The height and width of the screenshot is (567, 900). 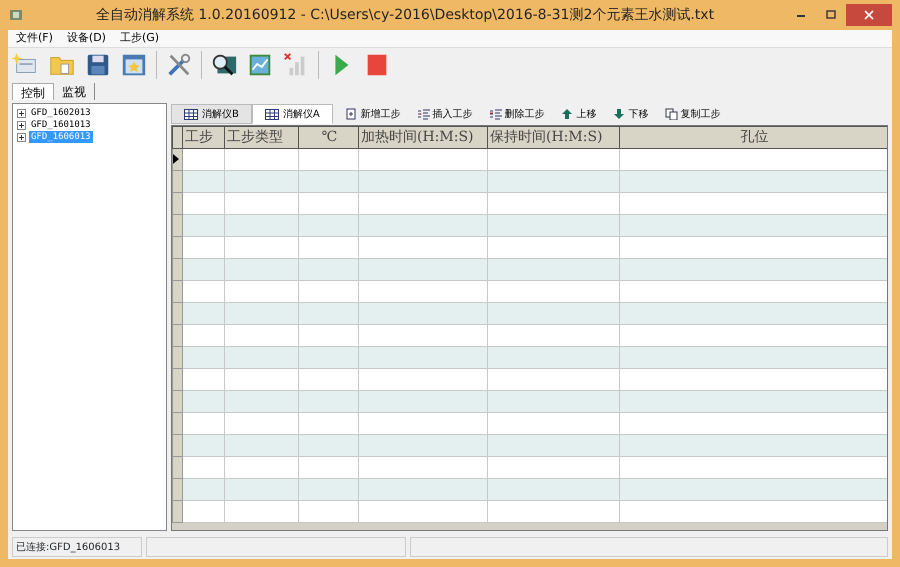 What do you see at coordinates (423, 114) in the screenshot?
I see `insert-row-icon` at bounding box center [423, 114].